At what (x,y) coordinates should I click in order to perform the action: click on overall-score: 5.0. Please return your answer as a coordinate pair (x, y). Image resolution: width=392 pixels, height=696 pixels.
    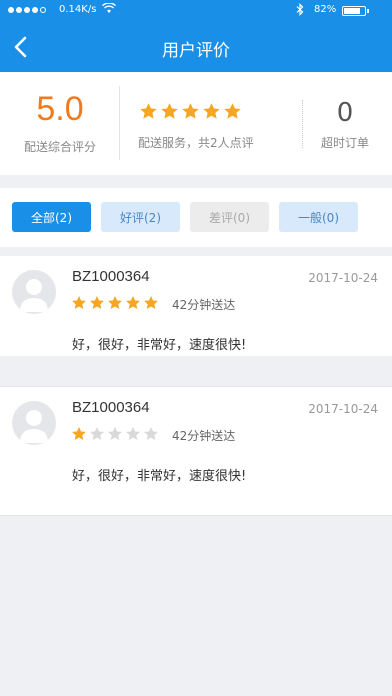
    Looking at the image, I should click on (60, 109).